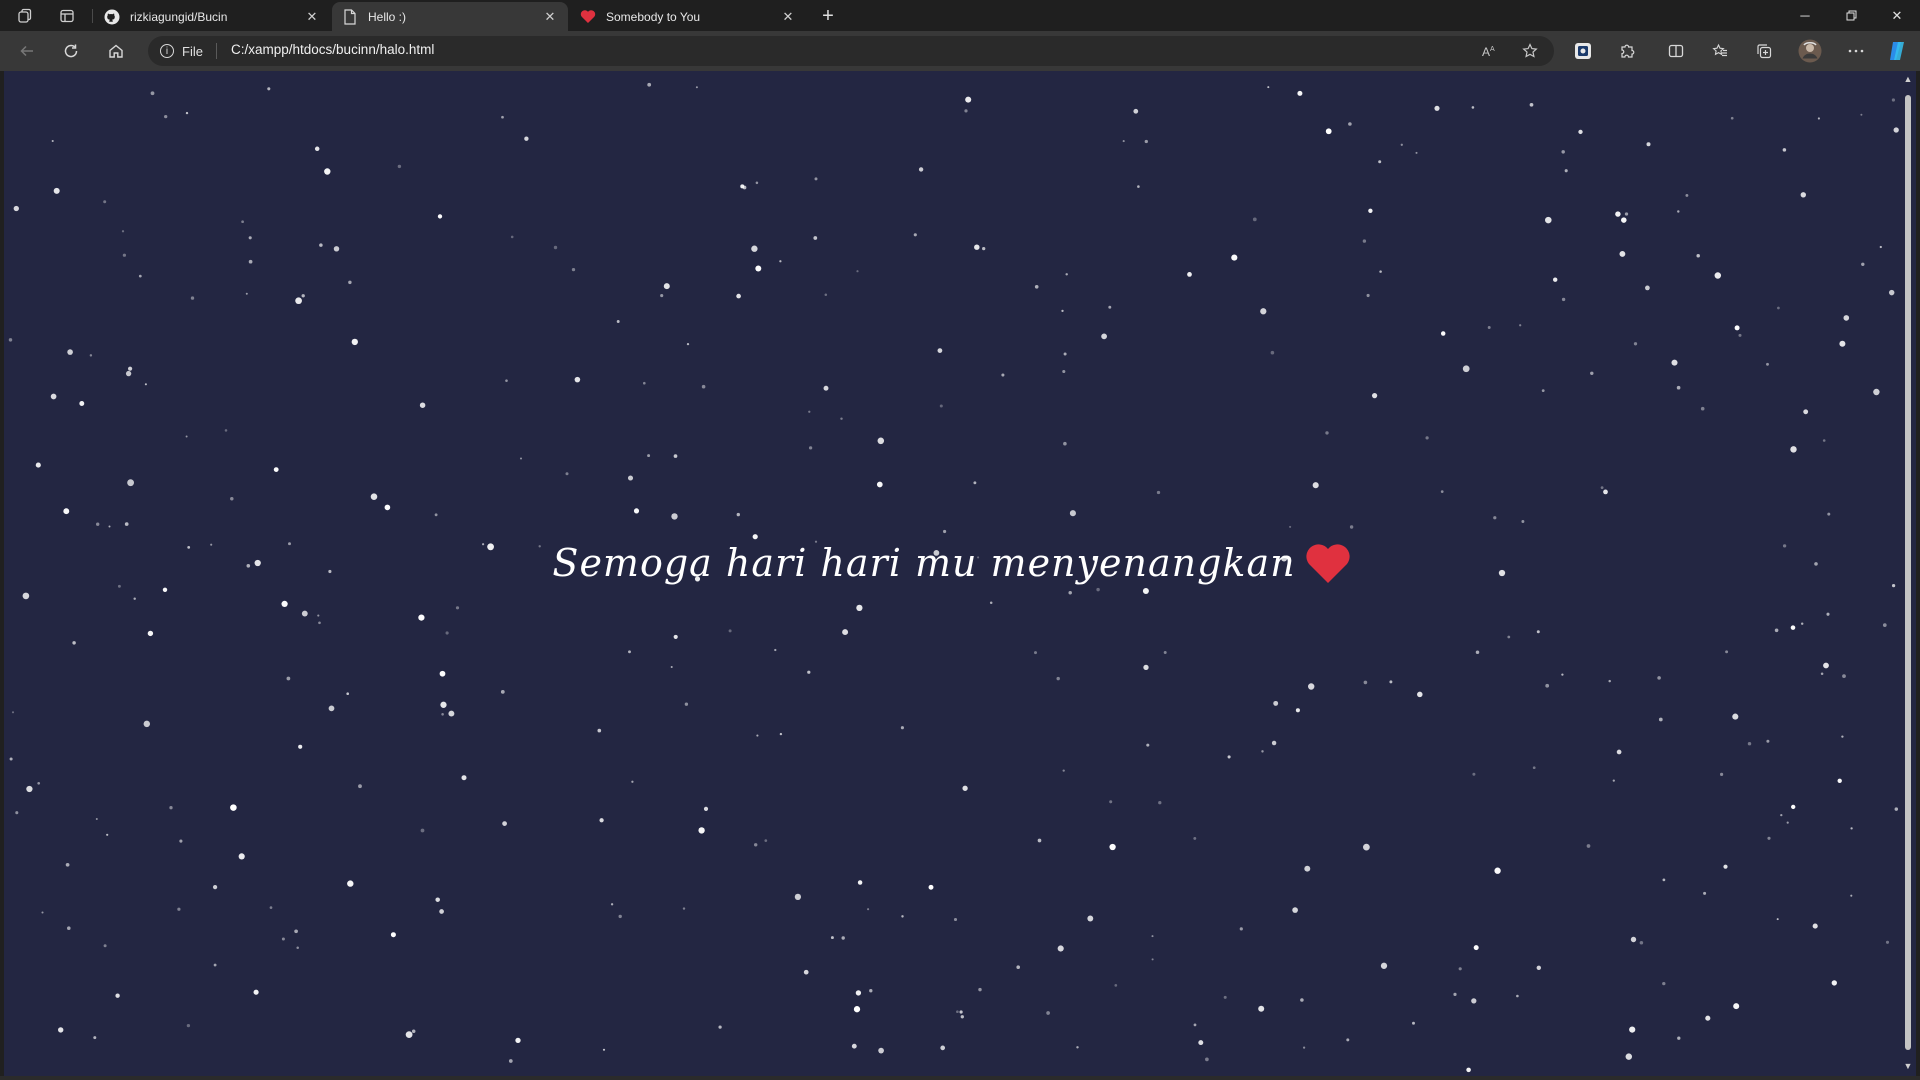 This screenshot has height=1080, width=1920. What do you see at coordinates (1530, 51) in the screenshot?
I see `favorite-star-icon` at bounding box center [1530, 51].